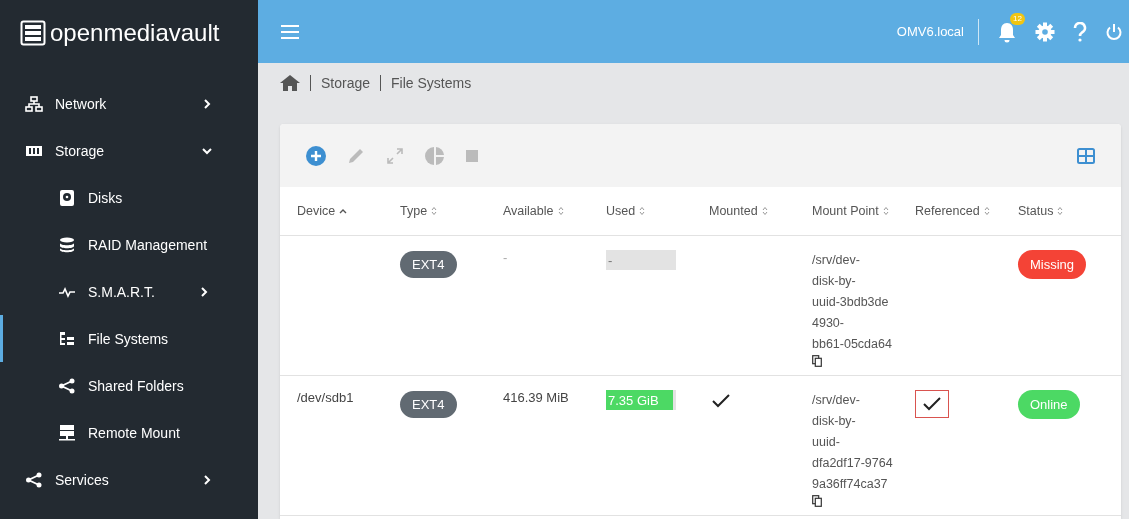 This screenshot has width=1129, height=519. I want to click on status-badge: Online, so click(1049, 404).